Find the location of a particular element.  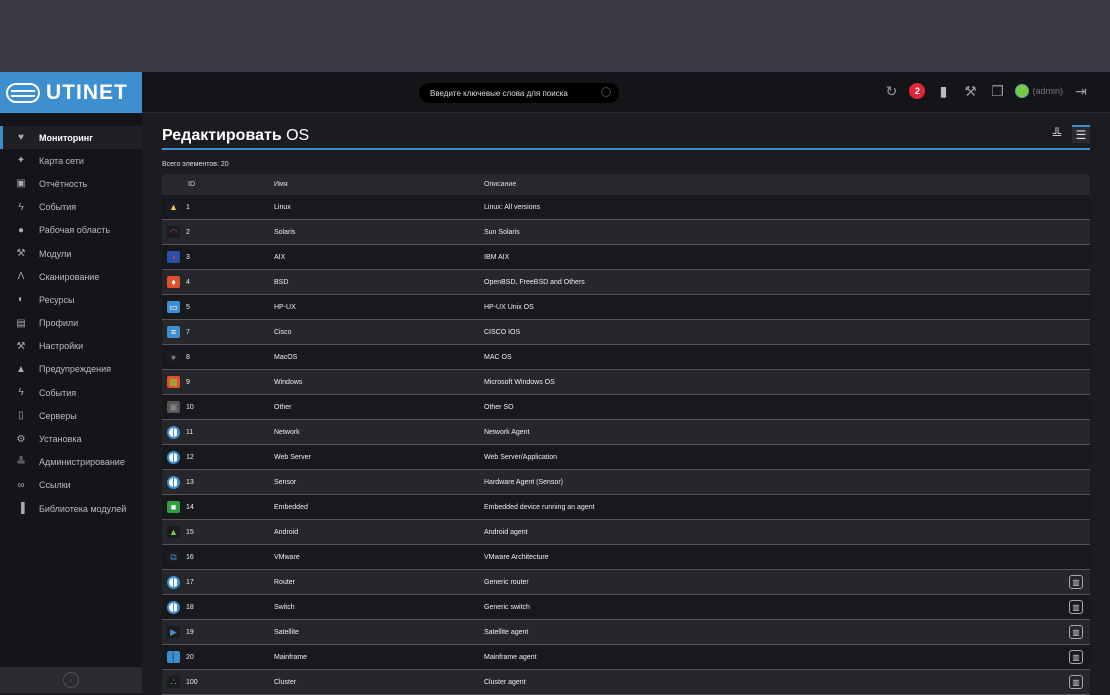

row-name-link: BSD is located at coordinates (379, 282).